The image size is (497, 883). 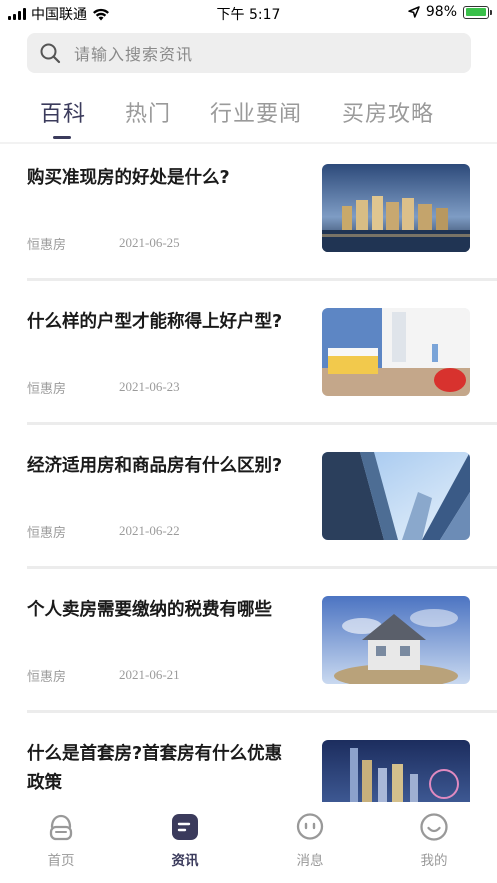 I want to click on article-date: 2021-06-25, so click(x=149, y=242).